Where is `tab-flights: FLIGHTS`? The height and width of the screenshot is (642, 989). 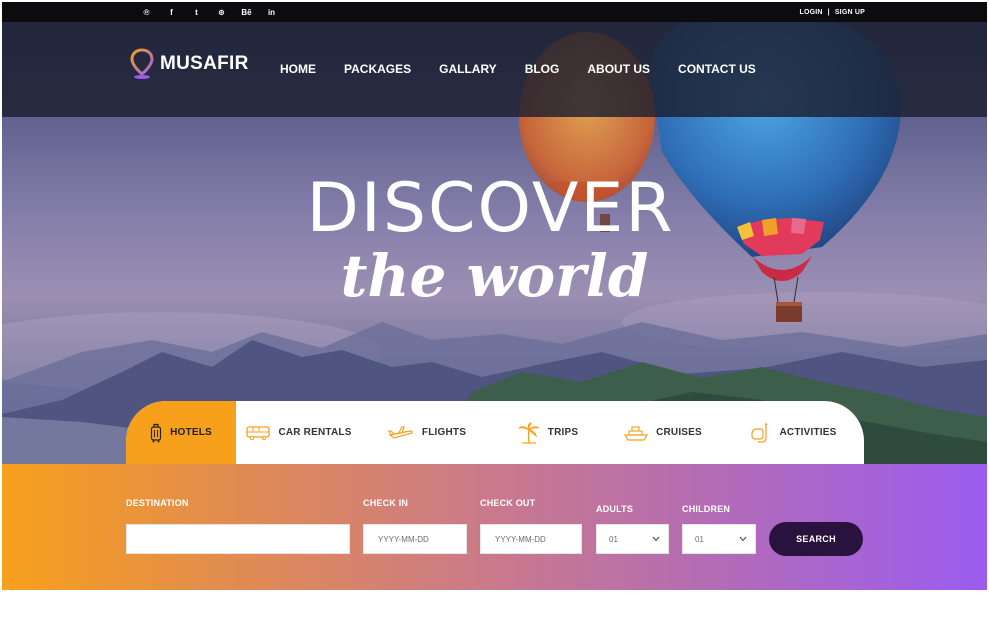
tab-flights: FLIGHTS is located at coordinates (427, 432).